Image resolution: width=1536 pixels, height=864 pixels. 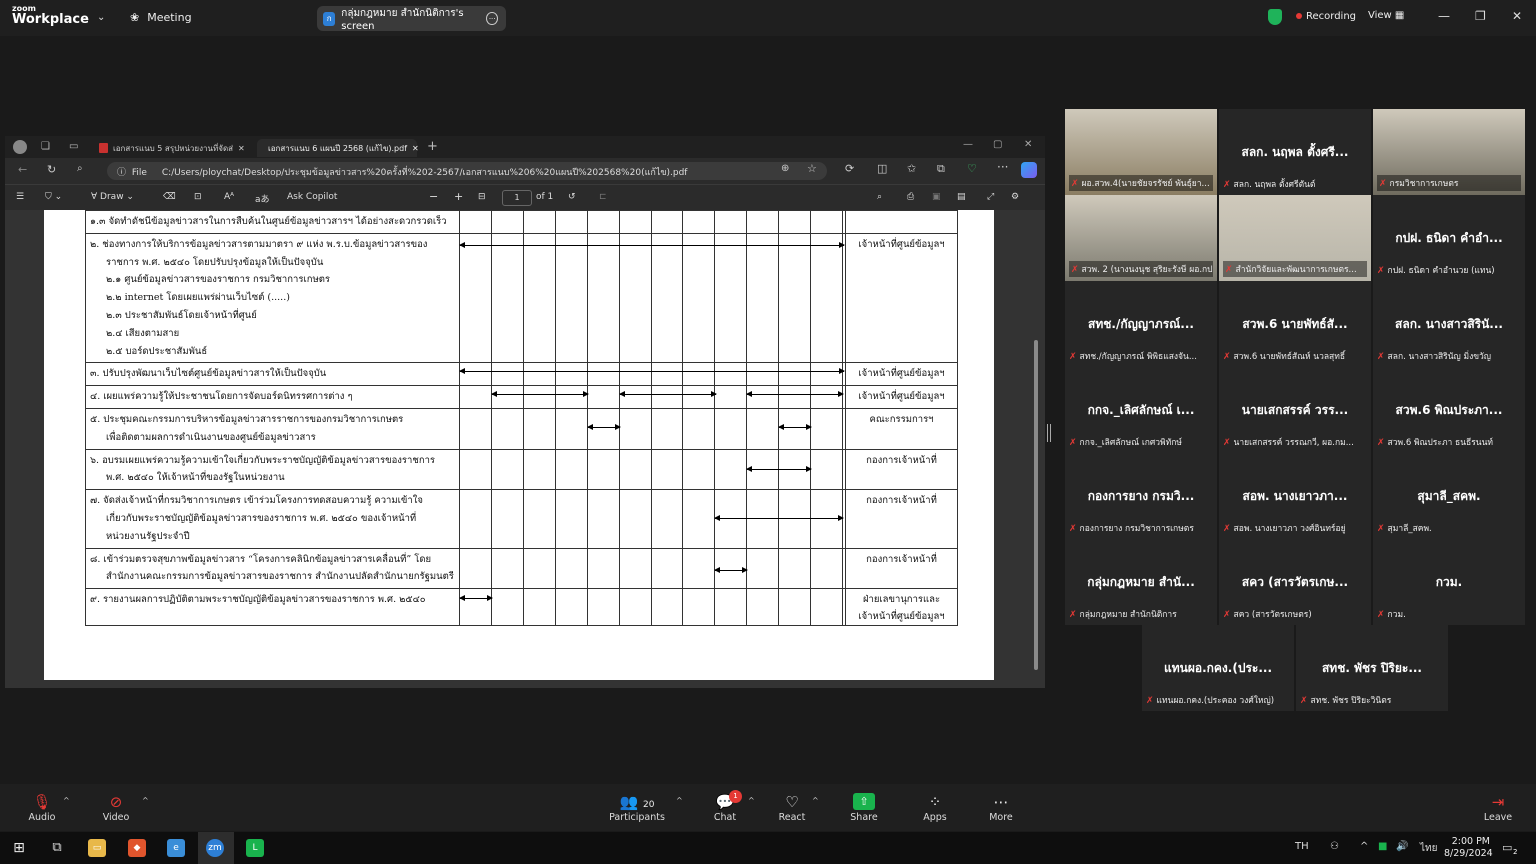 I want to click on settings-icon: ⚙, so click(x=1015, y=197).